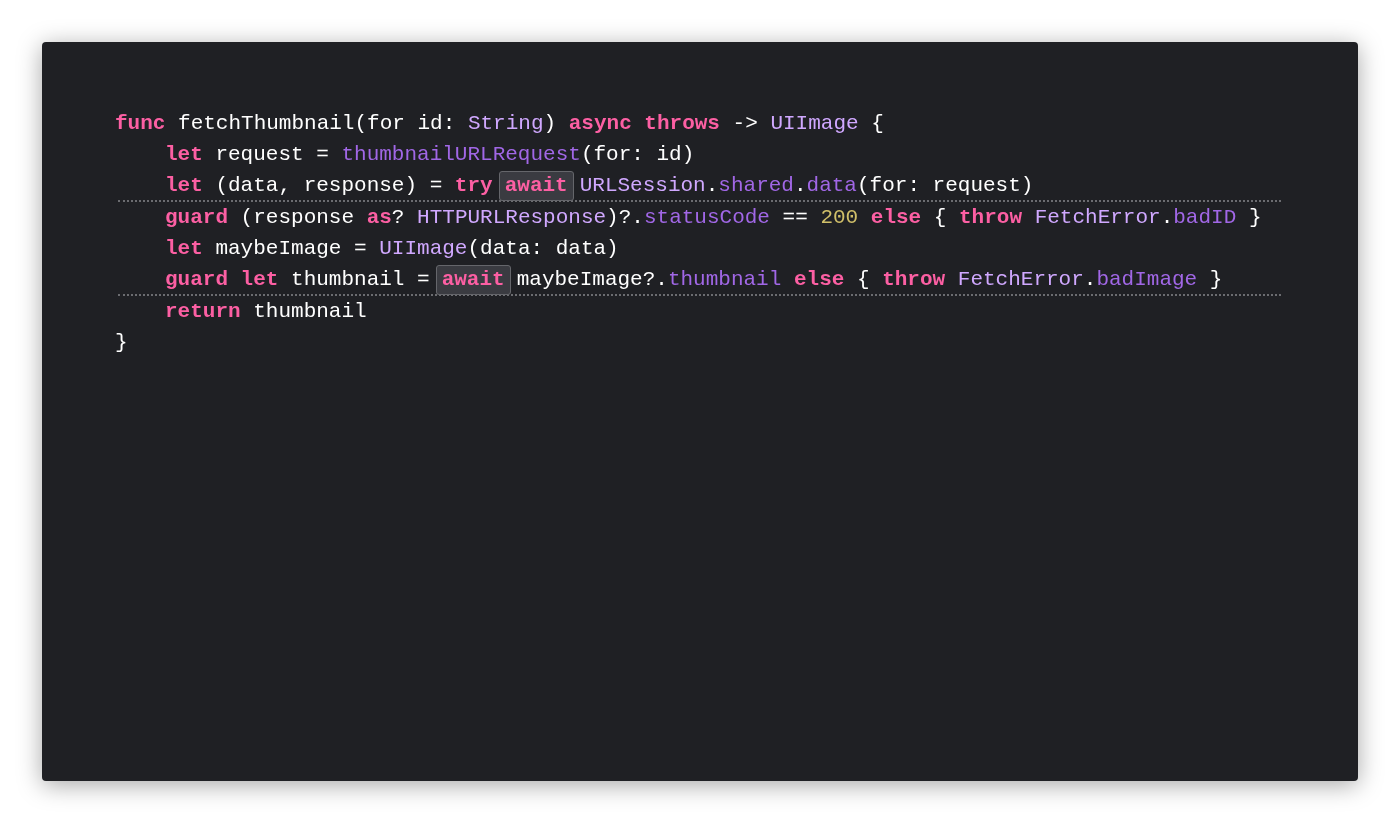  I want to click on code-token: data, so click(831, 186).